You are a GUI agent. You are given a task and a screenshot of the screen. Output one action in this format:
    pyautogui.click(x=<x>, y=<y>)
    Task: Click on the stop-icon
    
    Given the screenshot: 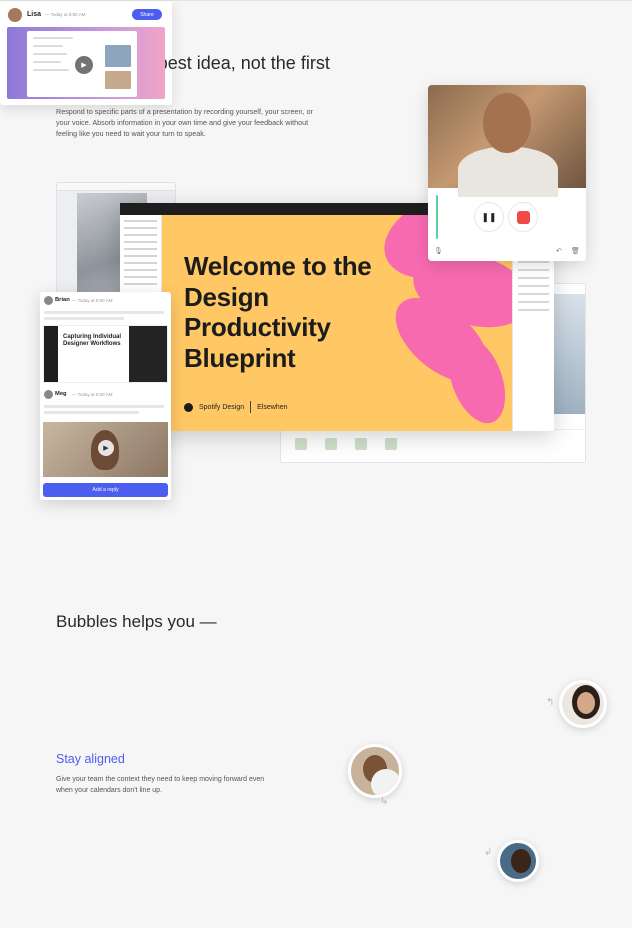 What is the action you would take?
    pyautogui.click(x=523, y=217)
    